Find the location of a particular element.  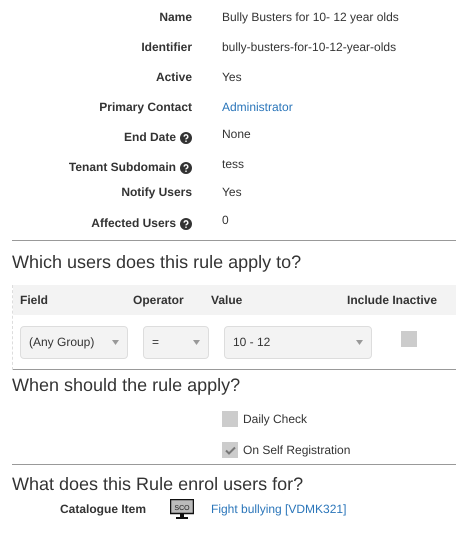

section-heading: What does this Rule enrol users for? is located at coordinates (158, 484).